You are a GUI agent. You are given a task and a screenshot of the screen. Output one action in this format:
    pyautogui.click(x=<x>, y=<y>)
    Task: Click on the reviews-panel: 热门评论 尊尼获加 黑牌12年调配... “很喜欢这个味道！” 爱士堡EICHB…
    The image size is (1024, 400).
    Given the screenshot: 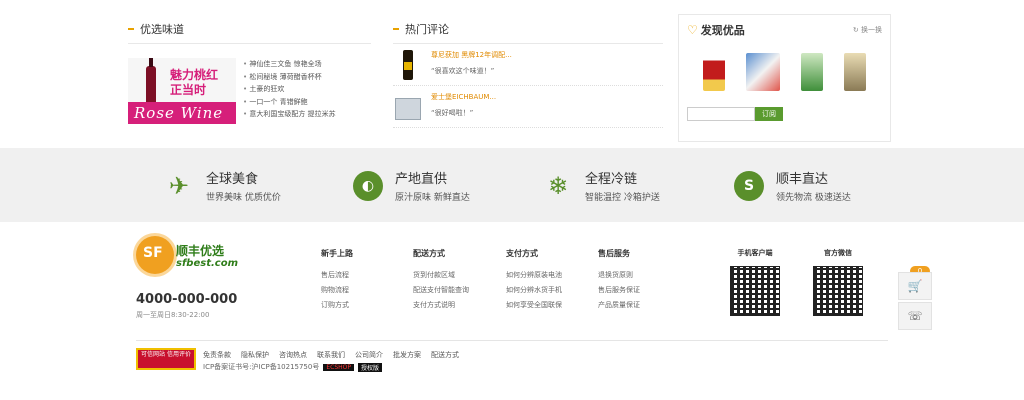 What is the action you would take?
    pyautogui.click(x=528, y=78)
    